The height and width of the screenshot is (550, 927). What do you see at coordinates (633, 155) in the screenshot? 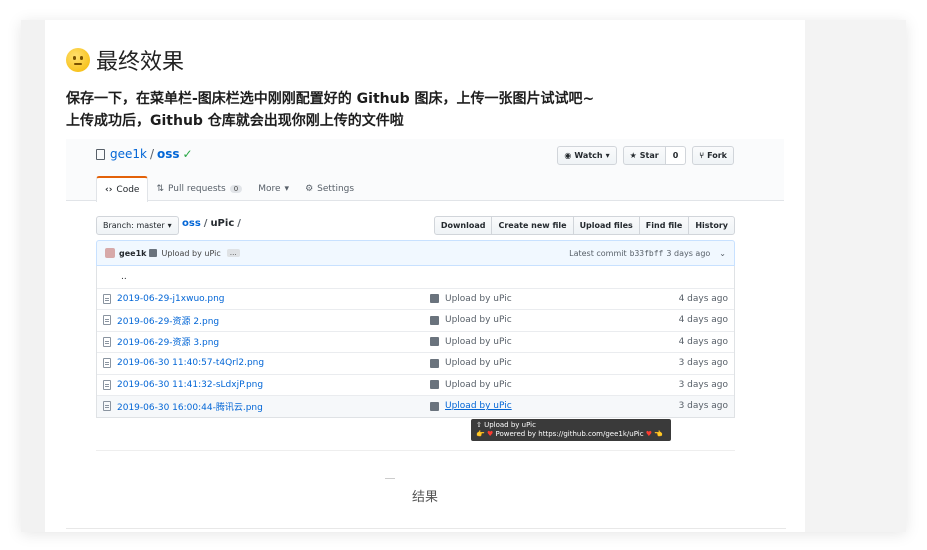
I see `star-icon: ★` at bounding box center [633, 155].